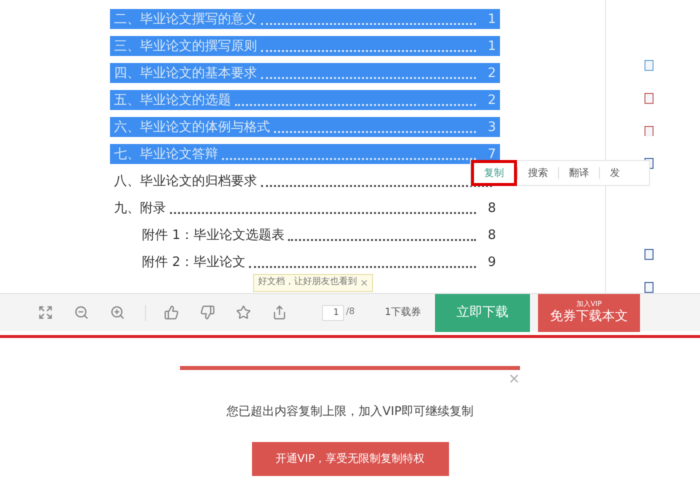  What do you see at coordinates (185, 73) in the screenshot?
I see `toc-title: 四、毕业论文的基本要求` at bounding box center [185, 73].